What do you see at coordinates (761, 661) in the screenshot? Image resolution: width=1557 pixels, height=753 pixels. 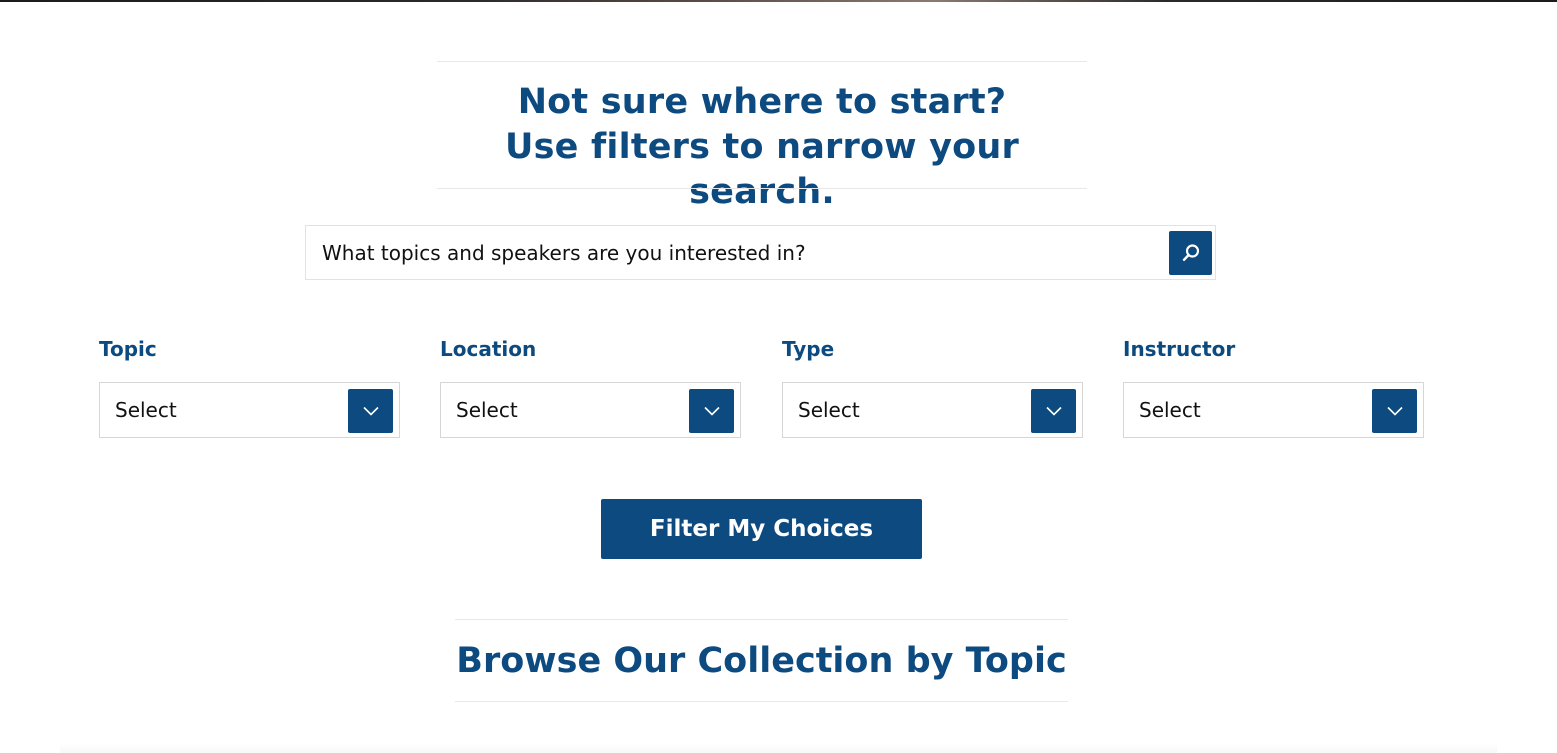 I see `browse-section-title: Browse Our Collection by Topic` at bounding box center [761, 661].